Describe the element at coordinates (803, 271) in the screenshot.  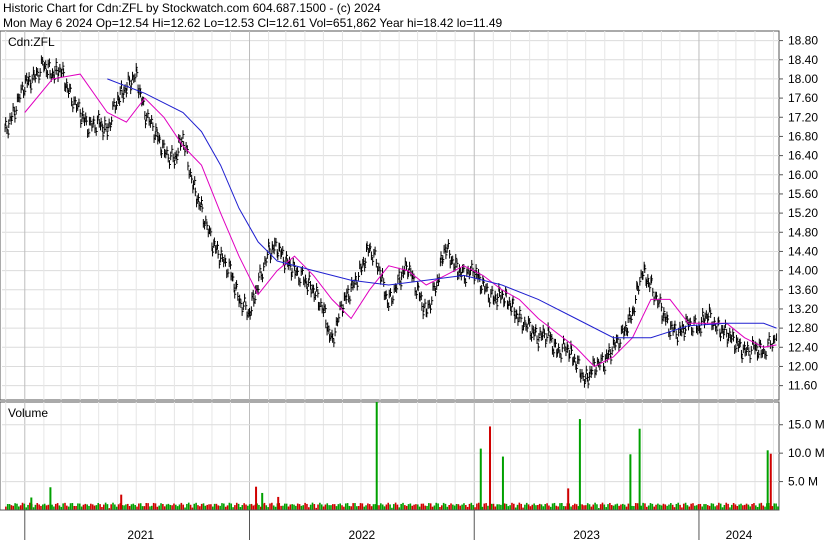
I see `price-tick-label: 14.00` at that location.